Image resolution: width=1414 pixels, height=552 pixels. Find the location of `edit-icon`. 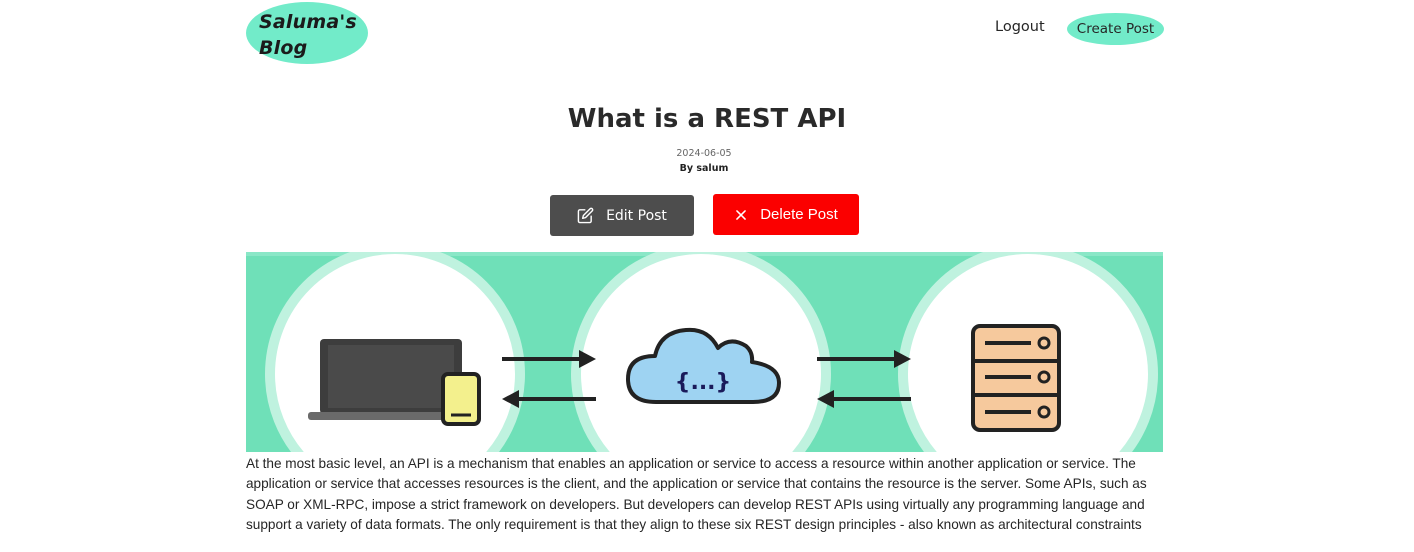

edit-icon is located at coordinates (585, 215).